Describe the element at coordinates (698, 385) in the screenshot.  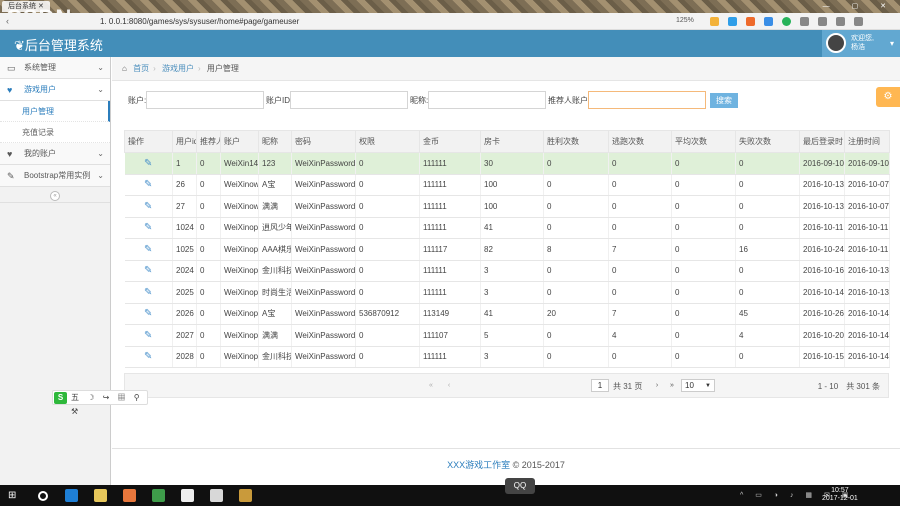
I see `page-size-select: 10 ▼` at that location.